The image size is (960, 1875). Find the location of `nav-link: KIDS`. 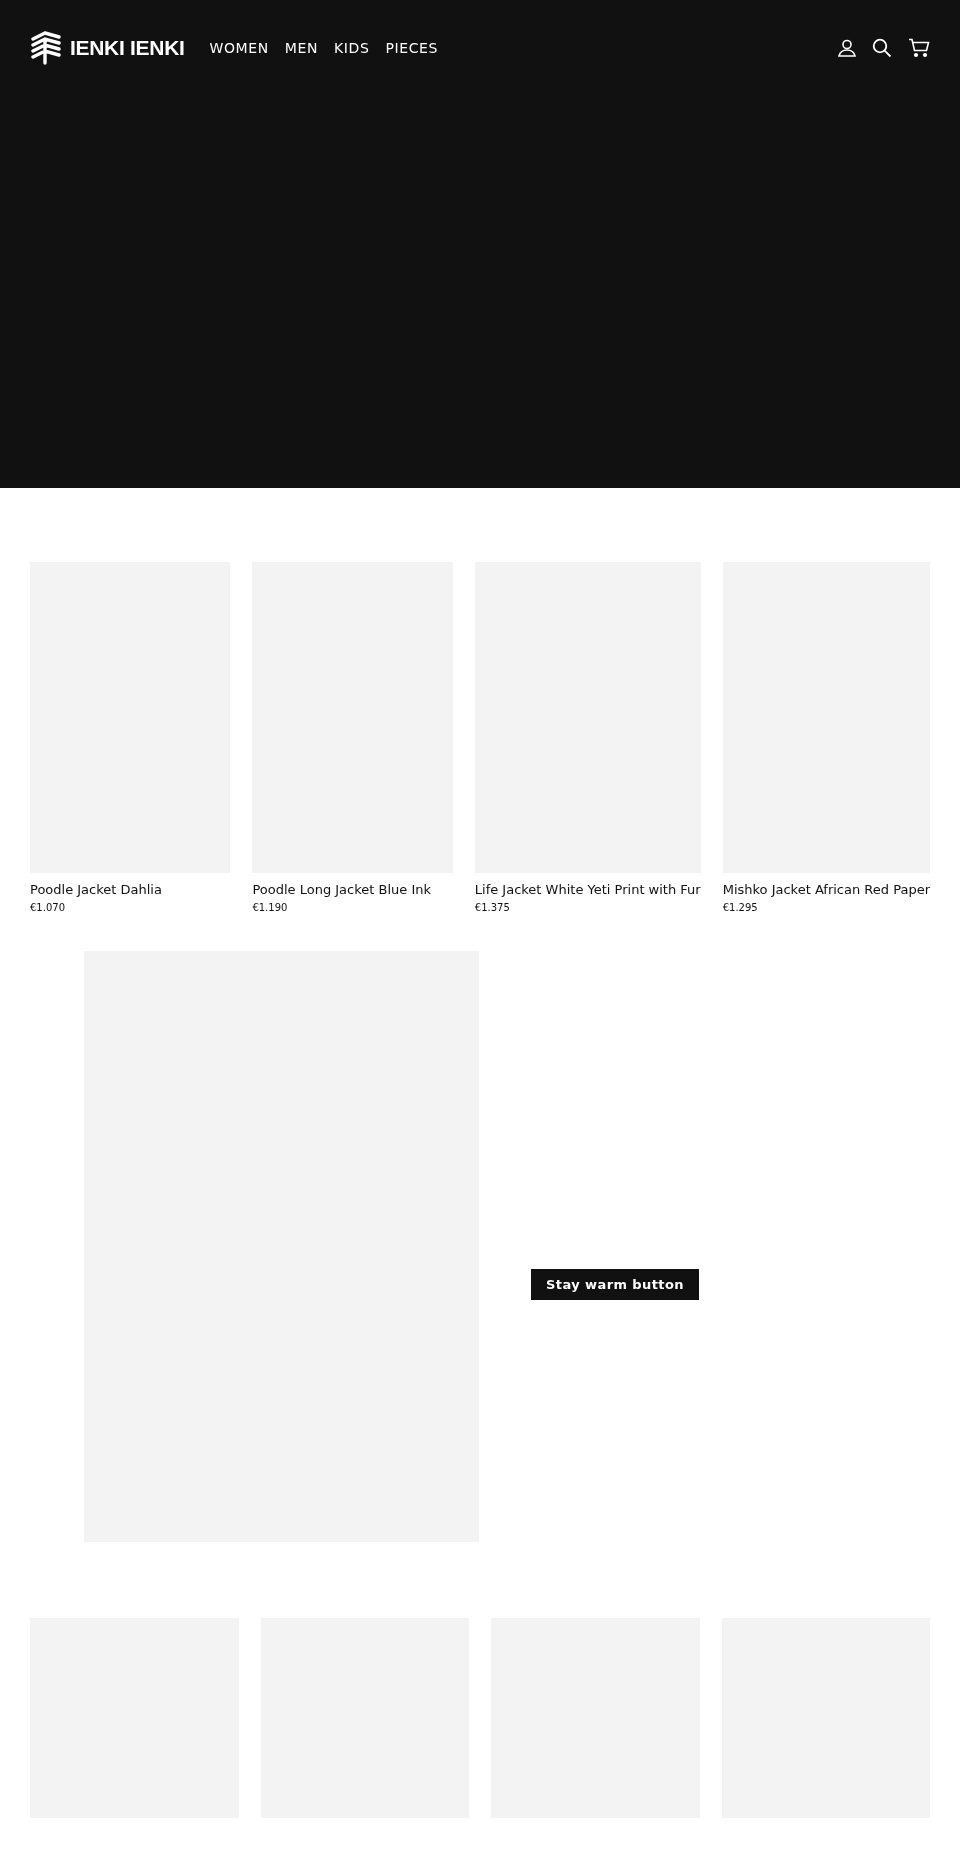

nav-link: KIDS is located at coordinates (352, 48).